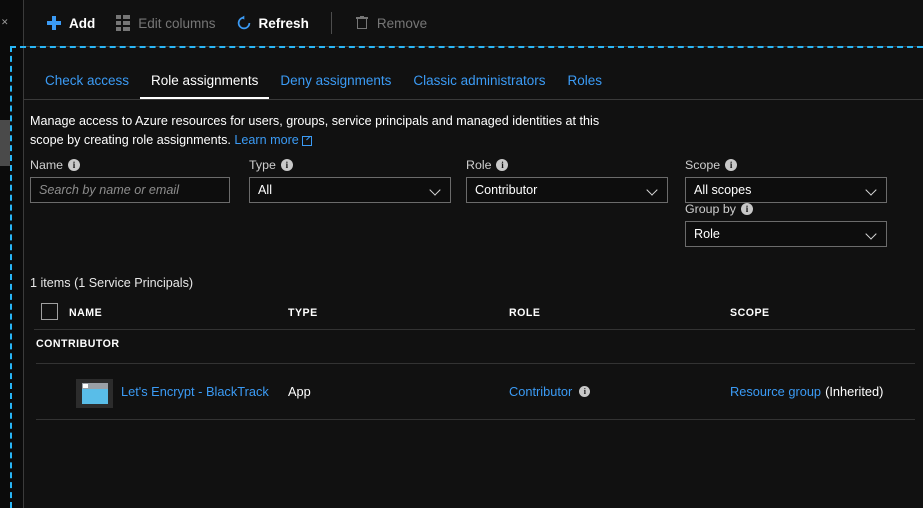 The image size is (923, 508). What do you see at coordinates (335, 86) in the screenshot?
I see `tab-deny-assignments: Deny assignments` at bounding box center [335, 86].